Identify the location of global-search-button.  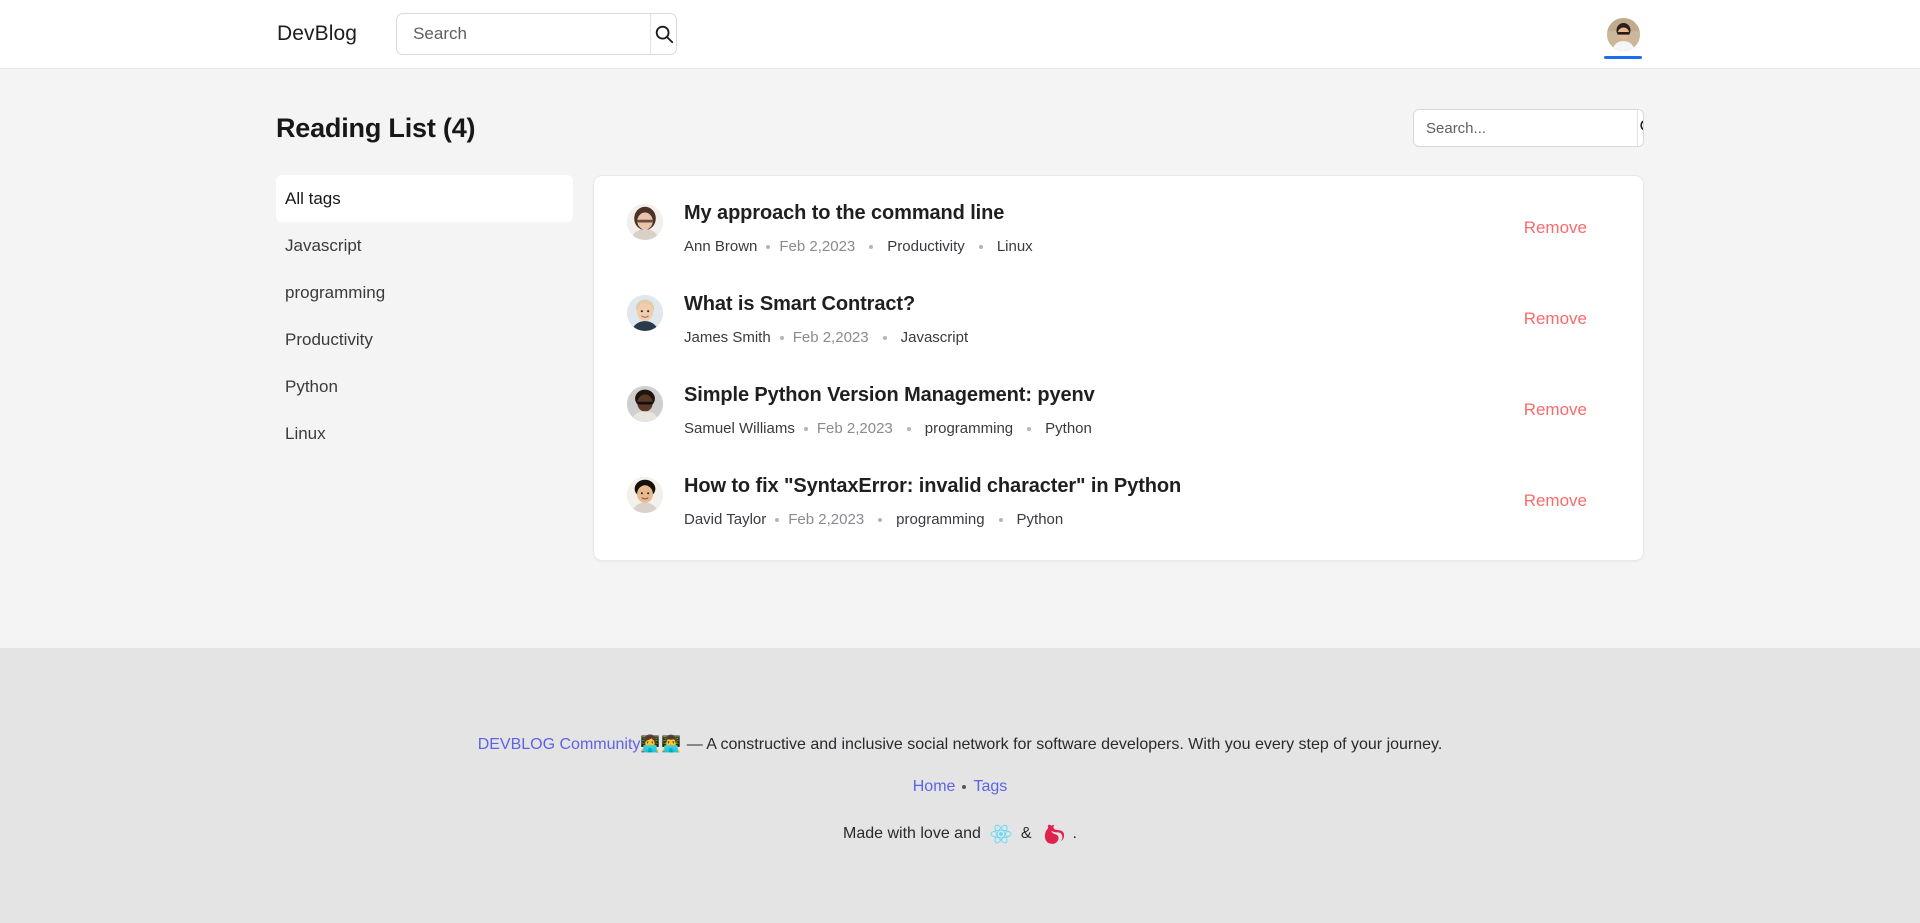
(663, 34).